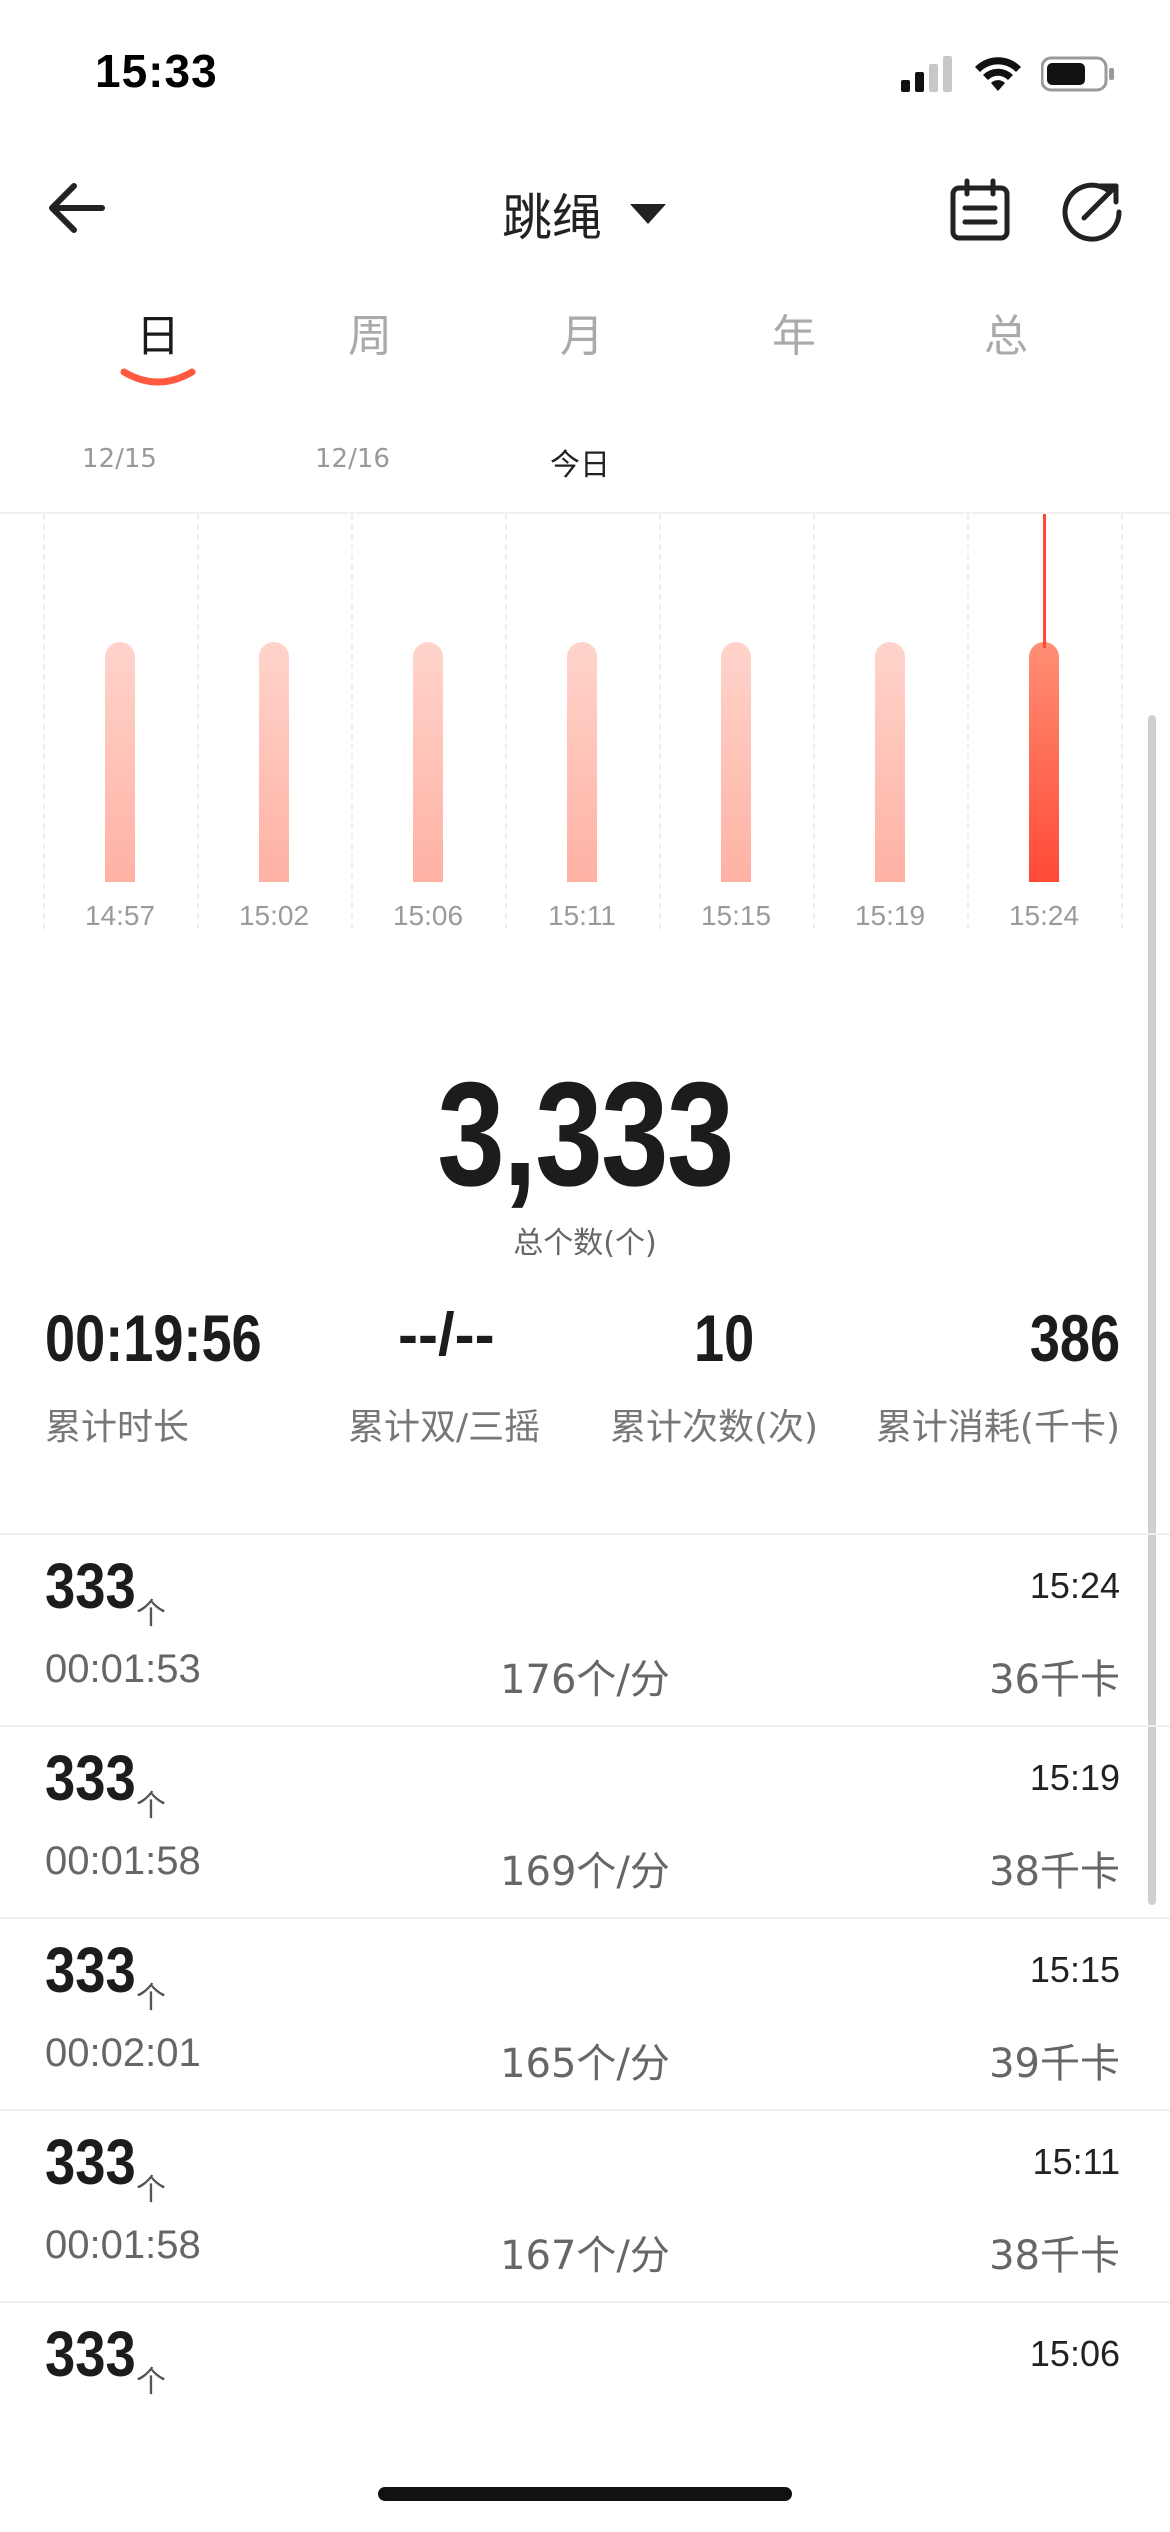 This screenshot has height=2532, width=1170. Describe the element at coordinates (794, 336) in the screenshot. I see `tab-label: 年` at that location.